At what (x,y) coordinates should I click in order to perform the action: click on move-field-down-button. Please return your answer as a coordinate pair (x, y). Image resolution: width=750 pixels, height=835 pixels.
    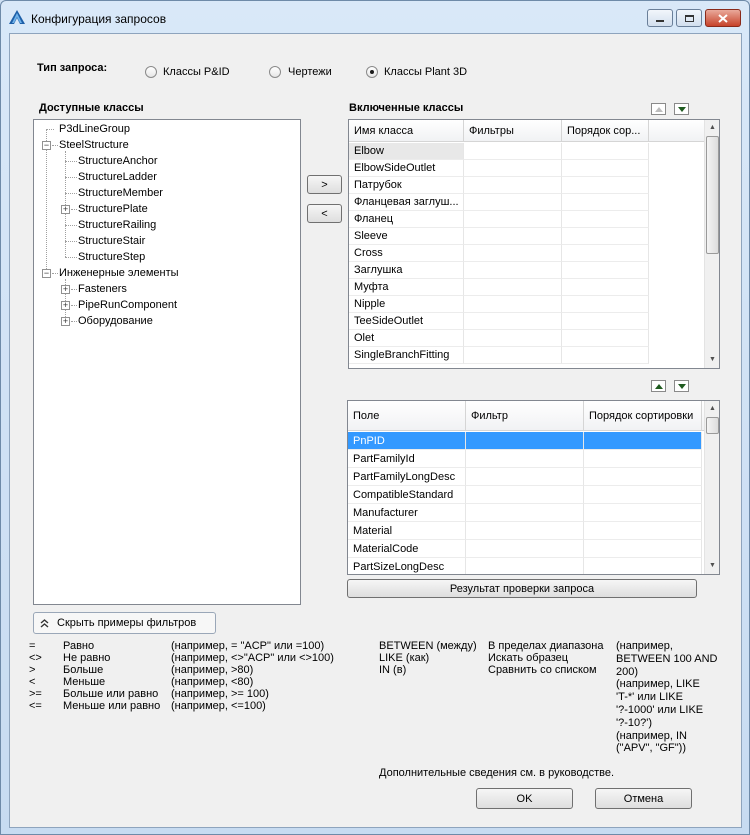
    Looking at the image, I should click on (681, 386).